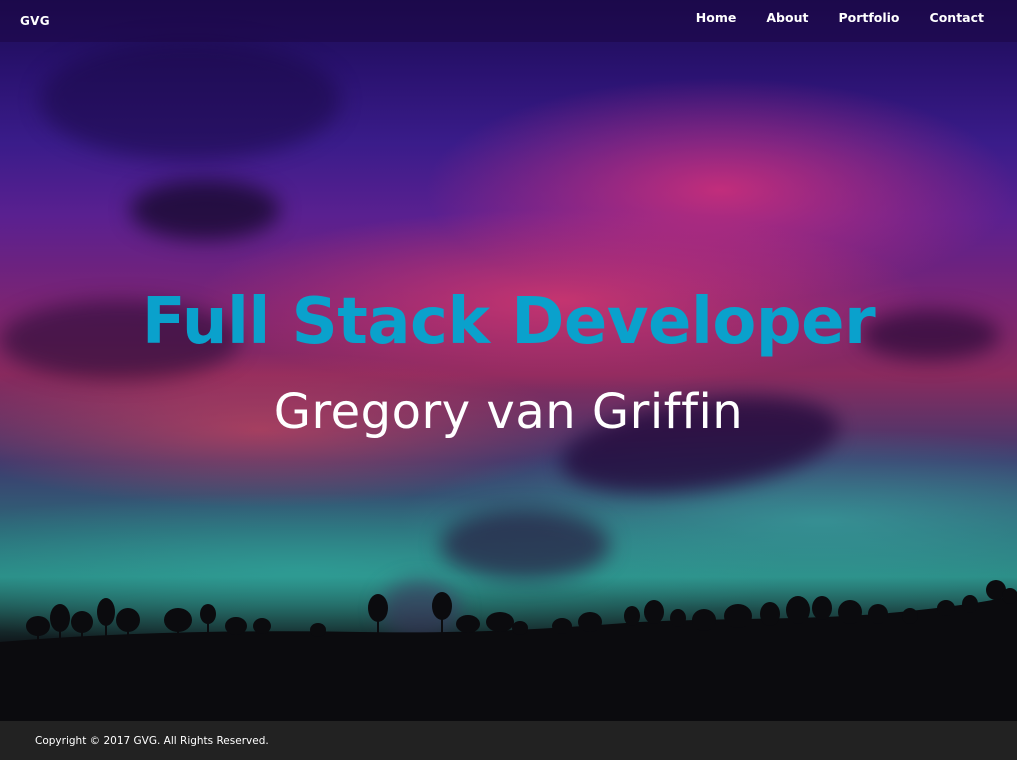 This screenshot has width=1017, height=760. What do you see at coordinates (508, 322) in the screenshot?
I see `hero-title: Full Stack Developer` at bounding box center [508, 322].